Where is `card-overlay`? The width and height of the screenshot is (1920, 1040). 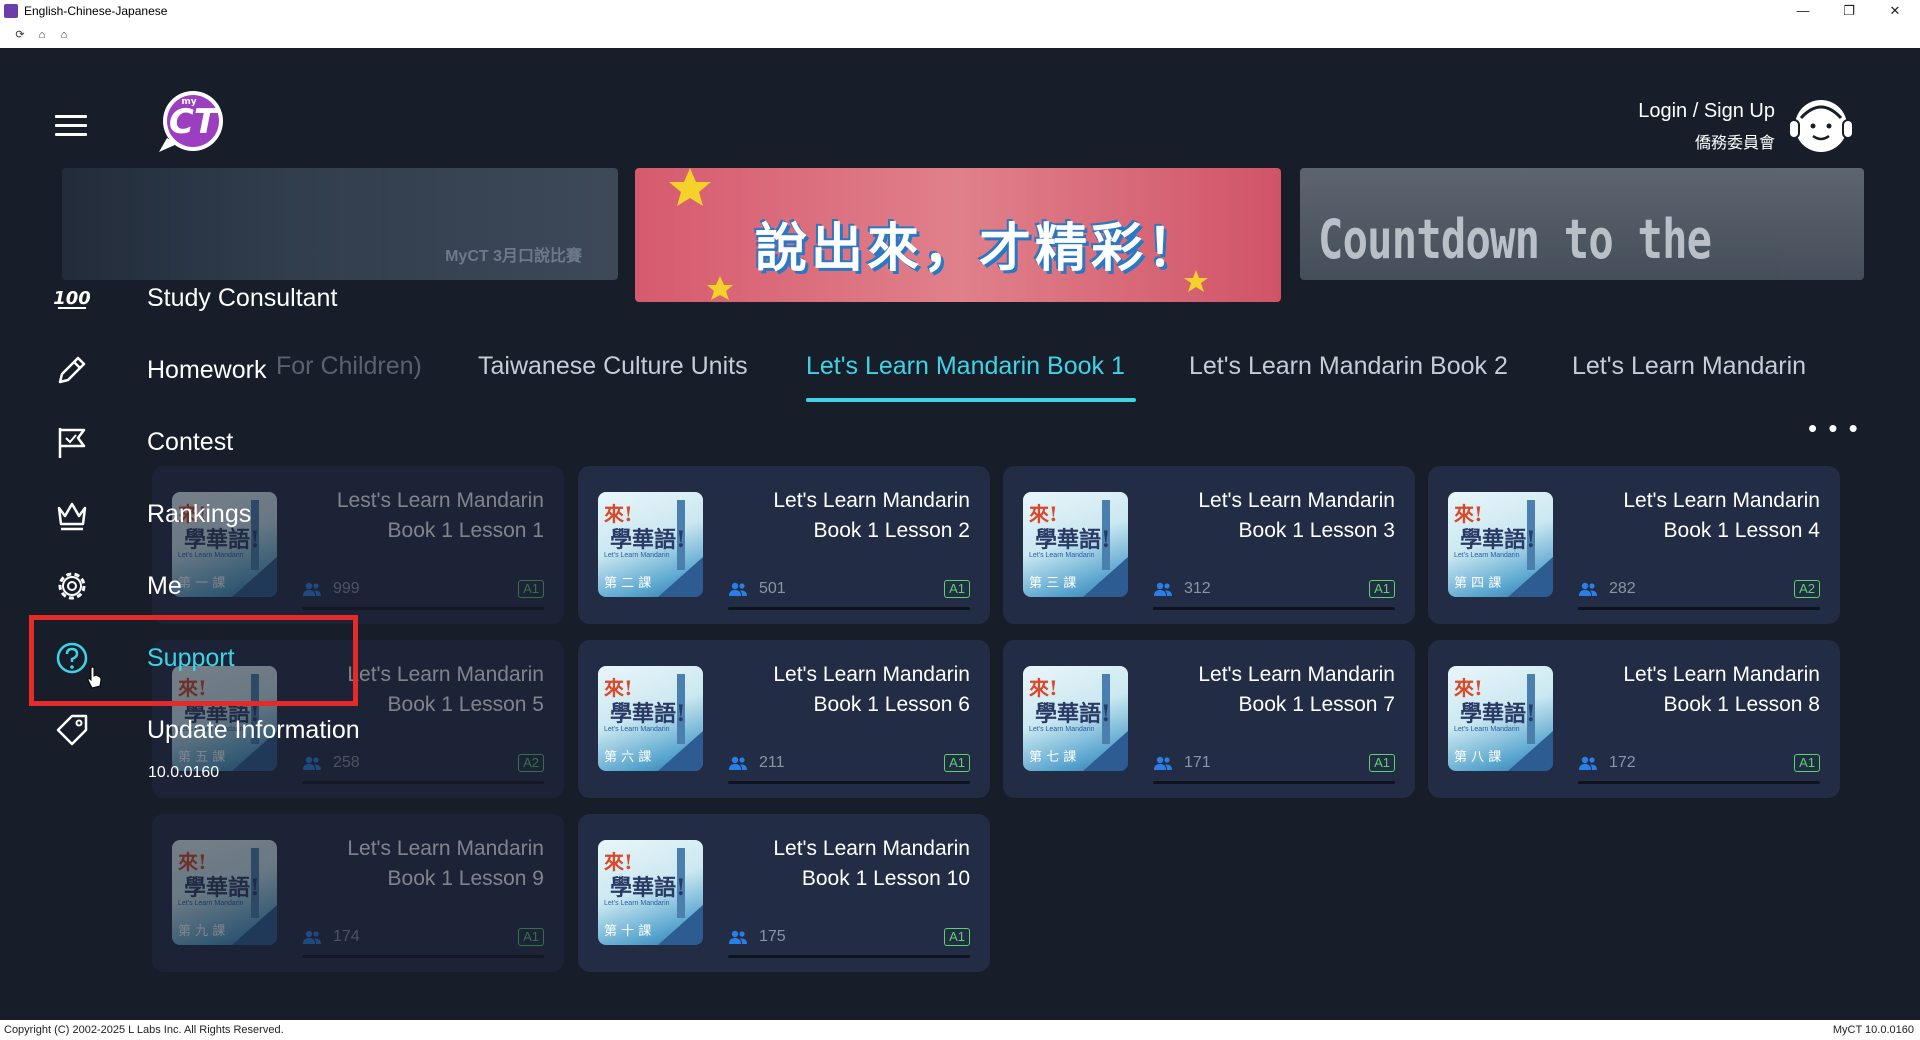 card-overlay is located at coordinates (358, 893).